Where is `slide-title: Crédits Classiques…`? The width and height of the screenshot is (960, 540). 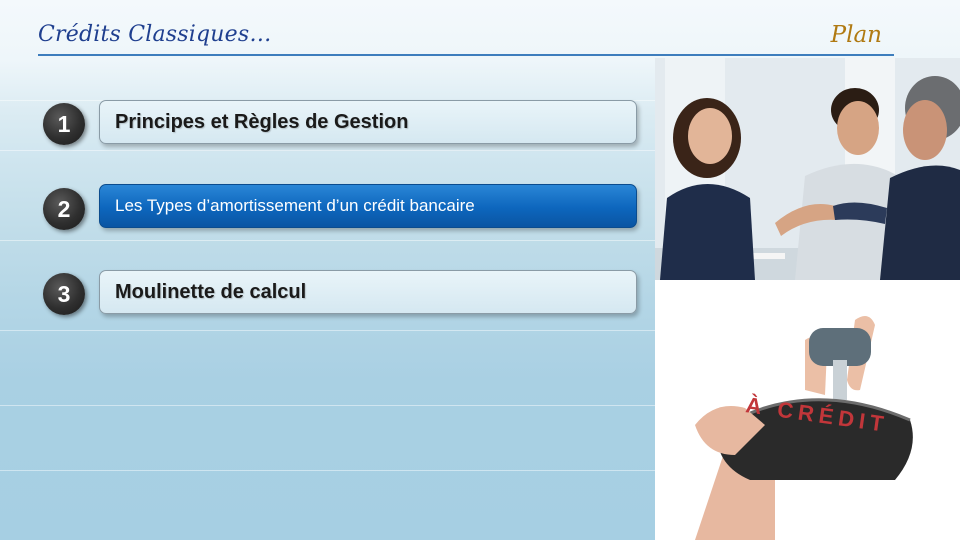
slide-title: Crédits Classiques… is located at coordinates (155, 34).